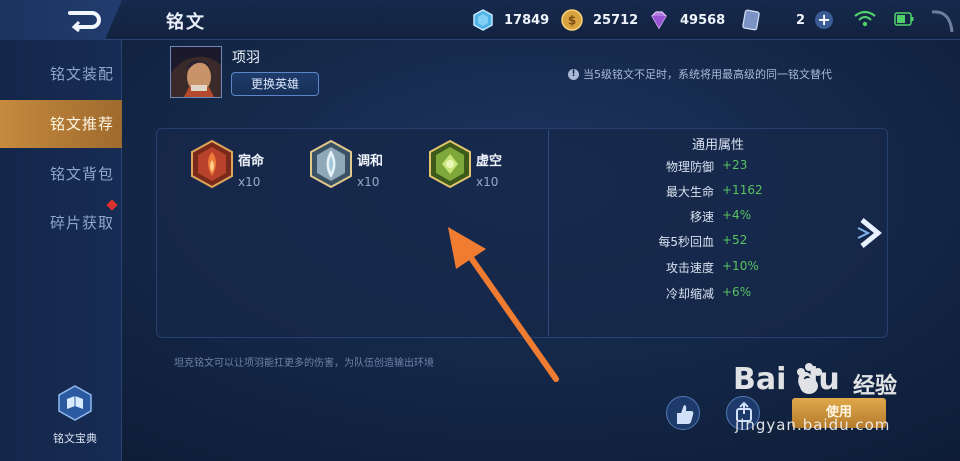  I want to click on attribute-value: +10%, so click(740, 266).